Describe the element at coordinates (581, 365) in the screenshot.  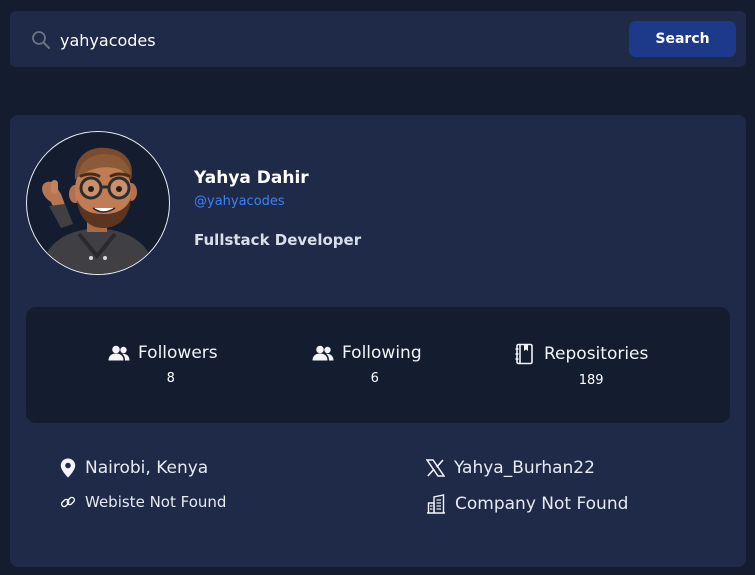
I see `stat-repositories: Repositories 189` at that location.